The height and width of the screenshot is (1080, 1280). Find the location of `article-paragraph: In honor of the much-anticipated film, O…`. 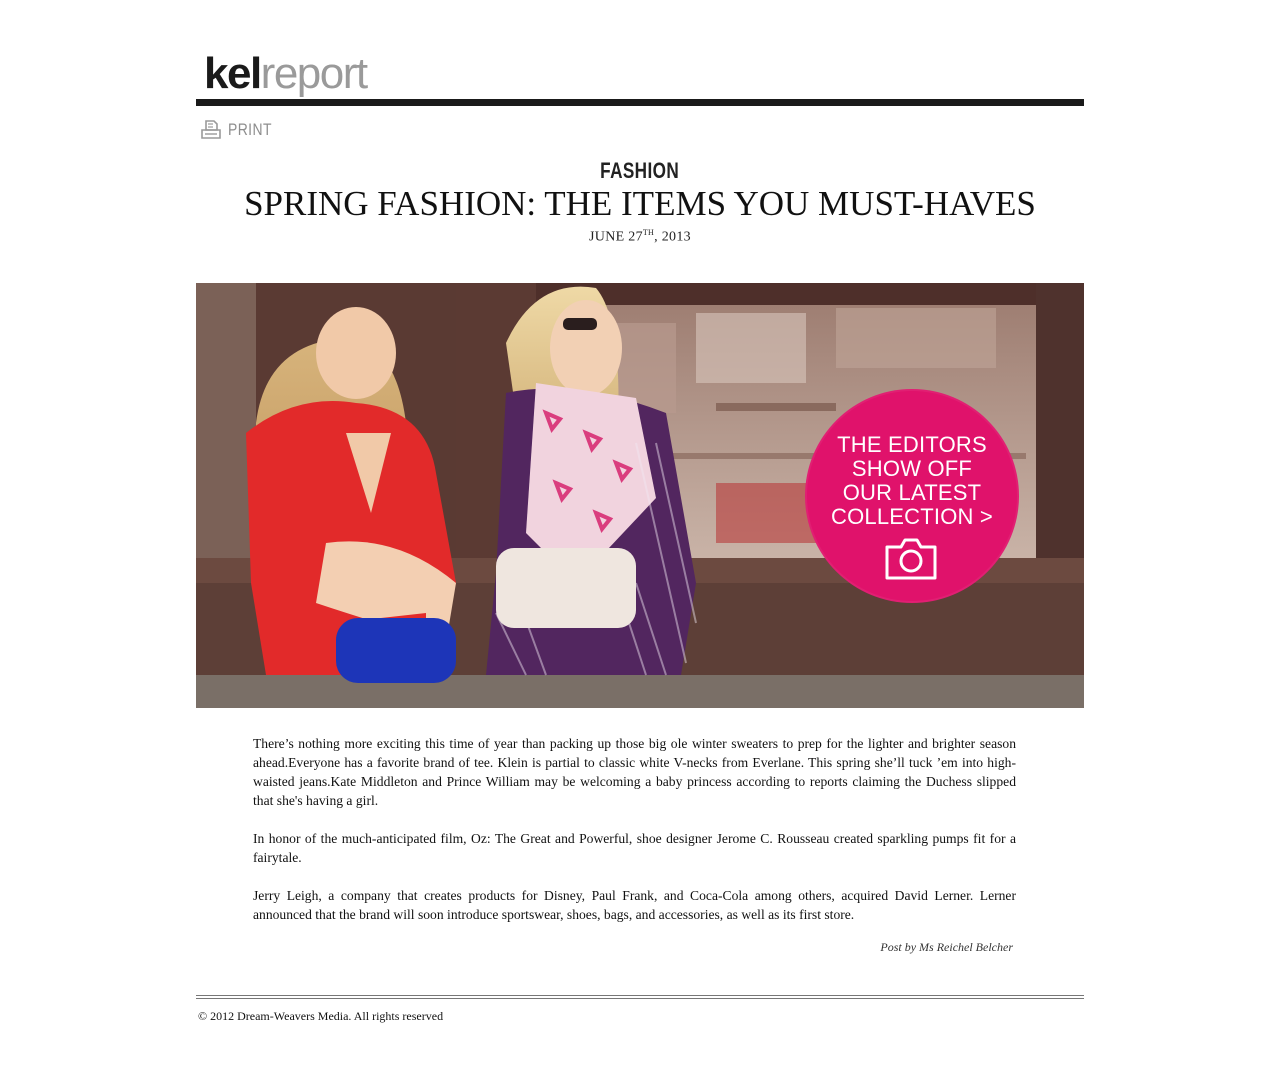

article-paragraph: In honor of the much-anticipated film, O… is located at coordinates (634, 848).